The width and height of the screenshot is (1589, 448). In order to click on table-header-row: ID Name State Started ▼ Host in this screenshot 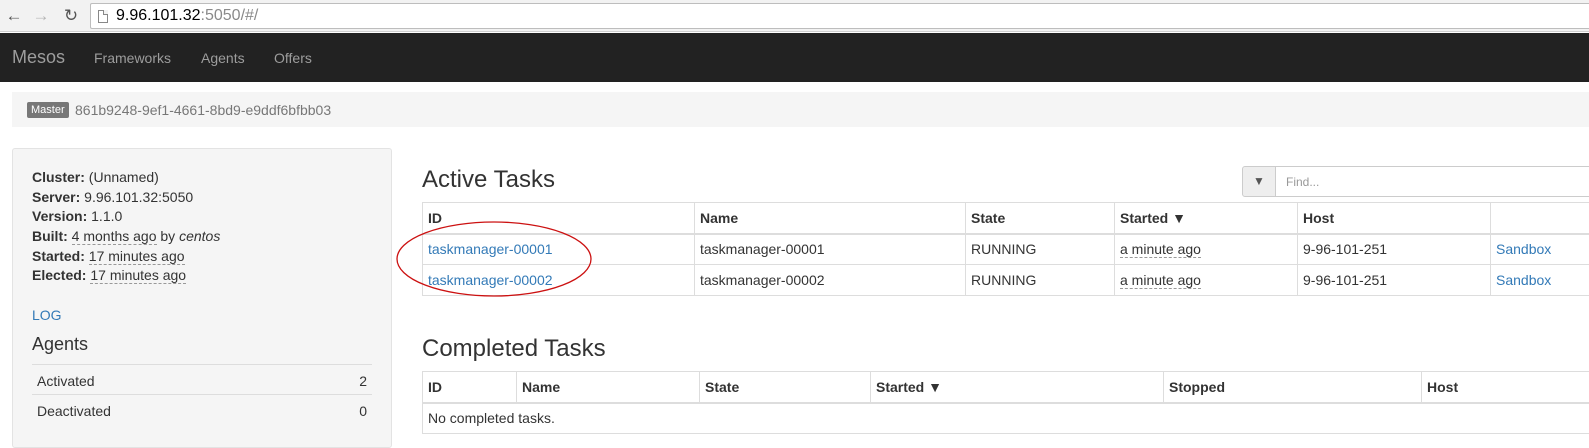, I will do `click(1006, 218)`.